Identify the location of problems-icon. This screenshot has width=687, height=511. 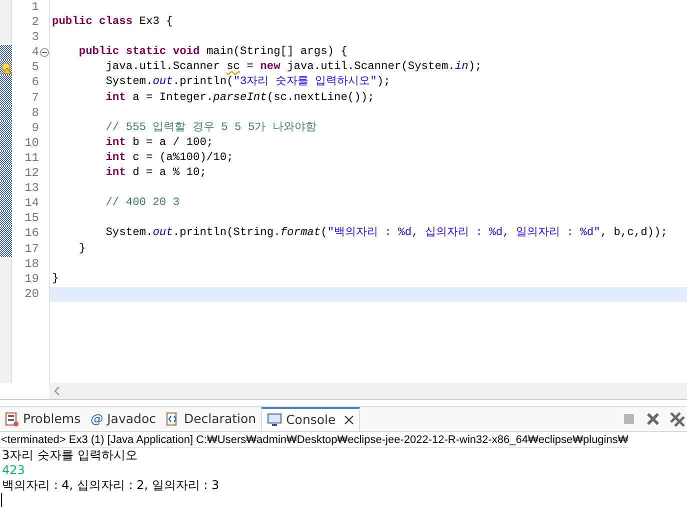
(12, 419).